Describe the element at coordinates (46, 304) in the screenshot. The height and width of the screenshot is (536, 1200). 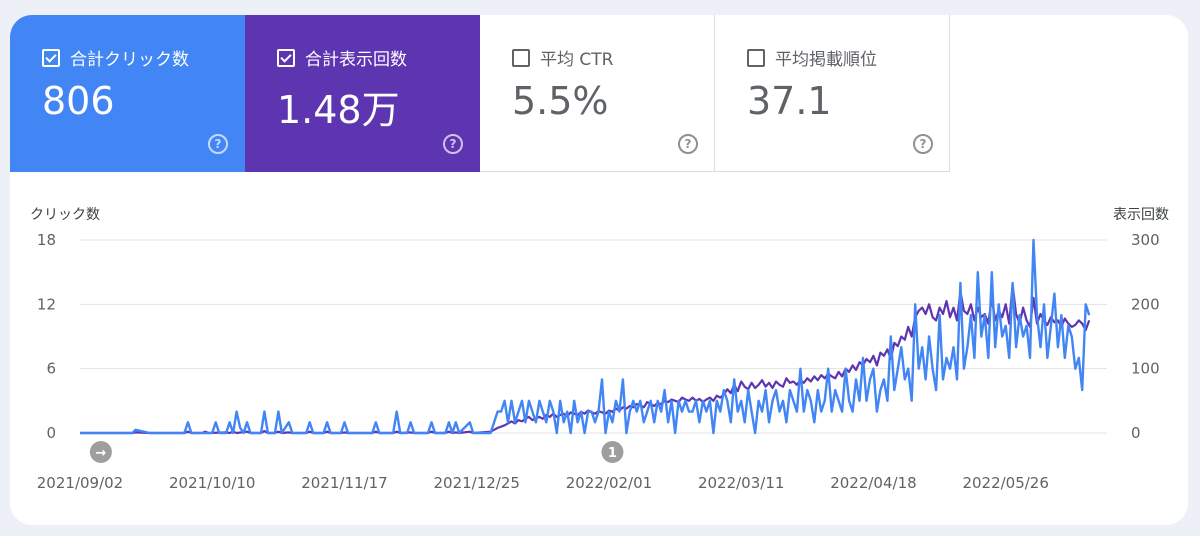
I see `left-axis-tick-label: 12` at that location.